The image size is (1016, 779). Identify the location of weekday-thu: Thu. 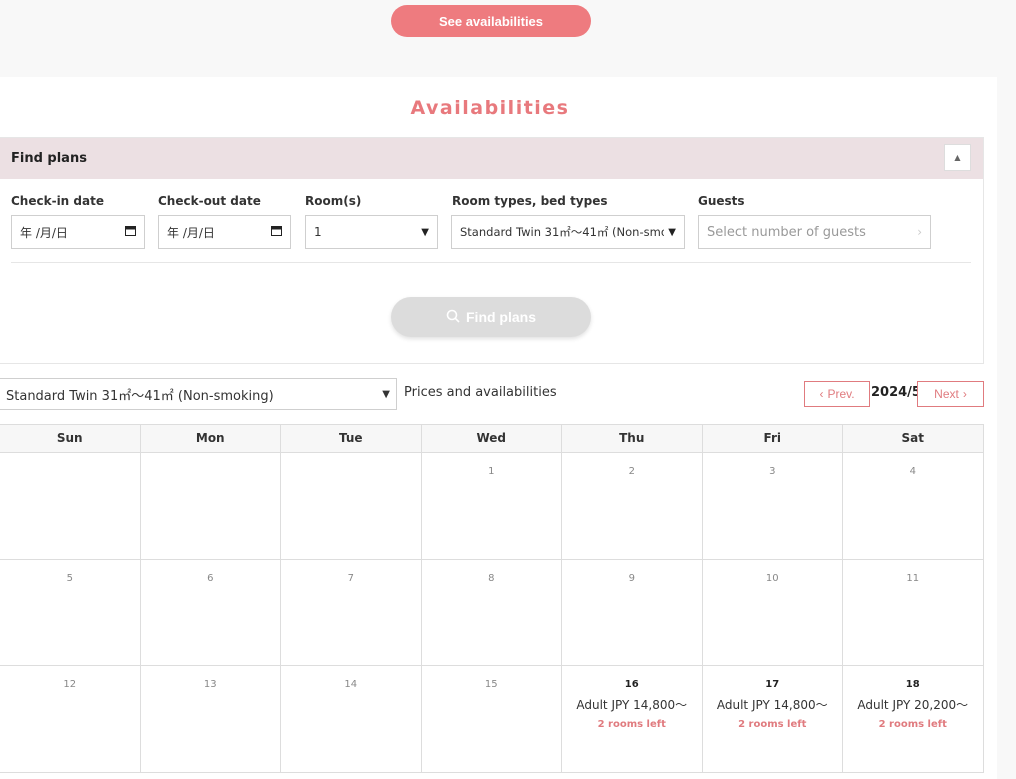
(632, 438).